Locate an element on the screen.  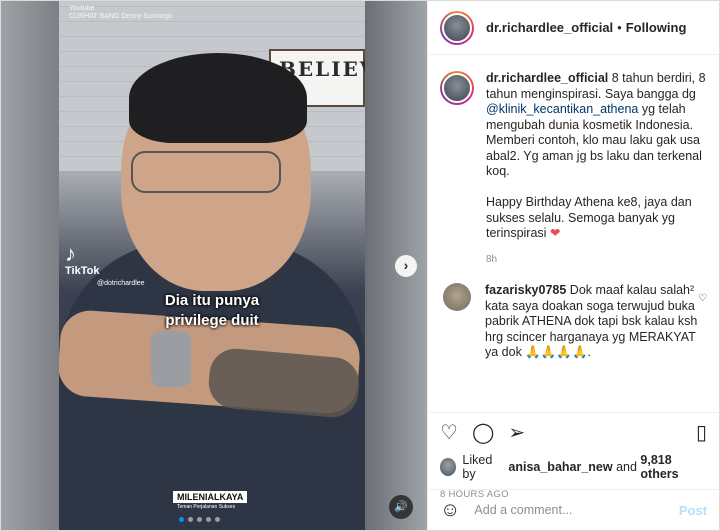
person-hair is located at coordinates (218, 98).